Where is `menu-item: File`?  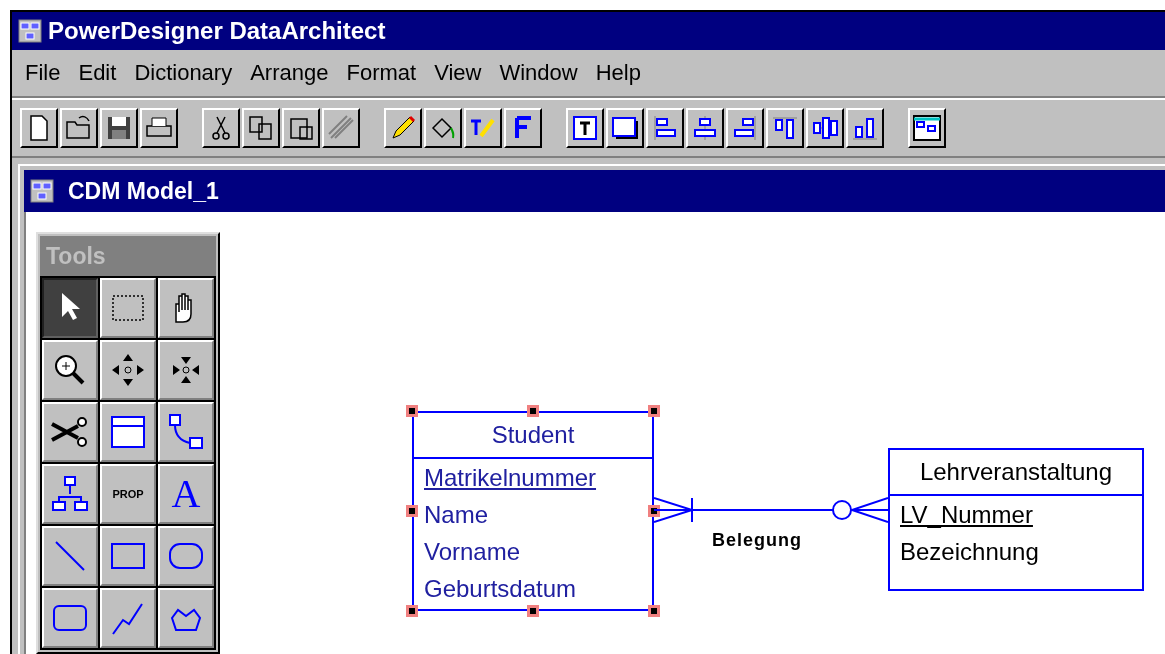 menu-item: File is located at coordinates (43, 73).